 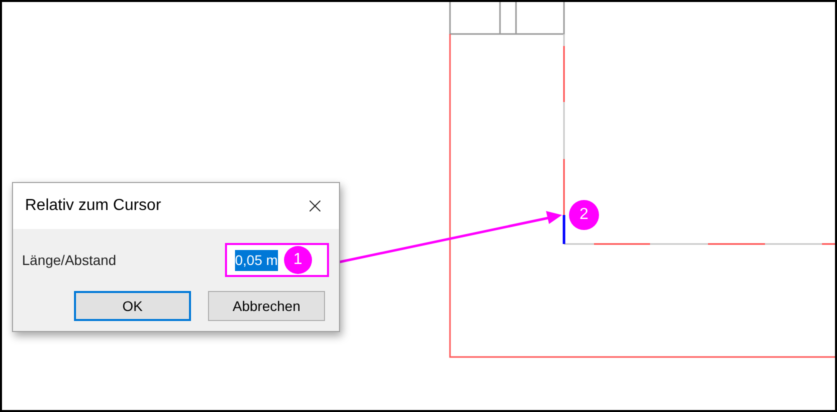 What do you see at coordinates (298, 260) in the screenshot?
I see `callout-marker: 1` at bounding box center [298, 260].